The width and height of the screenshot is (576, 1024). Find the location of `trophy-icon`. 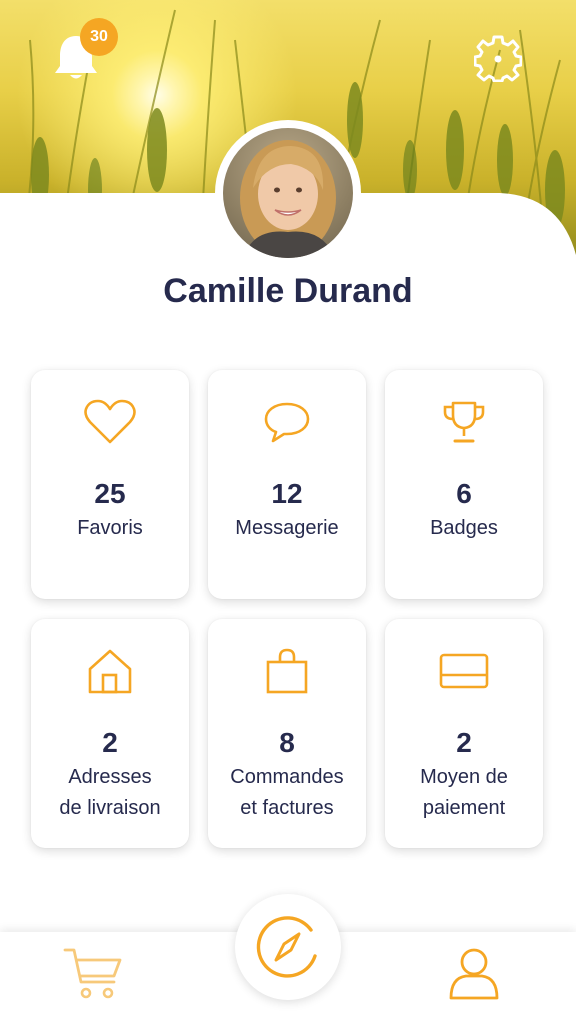

trophy-icon is located at coordinates (464, 422).